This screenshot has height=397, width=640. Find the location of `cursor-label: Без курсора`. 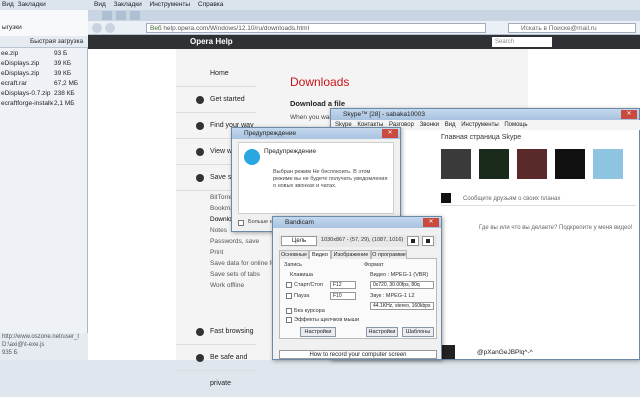

cursor-label: Без курсора is located at coordinates (309, 311).